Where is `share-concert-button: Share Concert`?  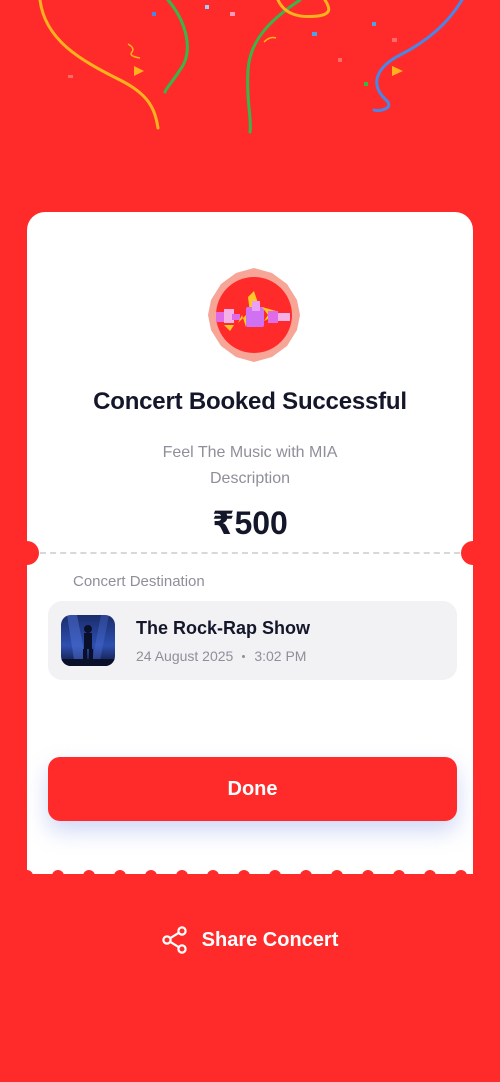 share-concert-button: Share Concert is located at coordinates (250, 940).